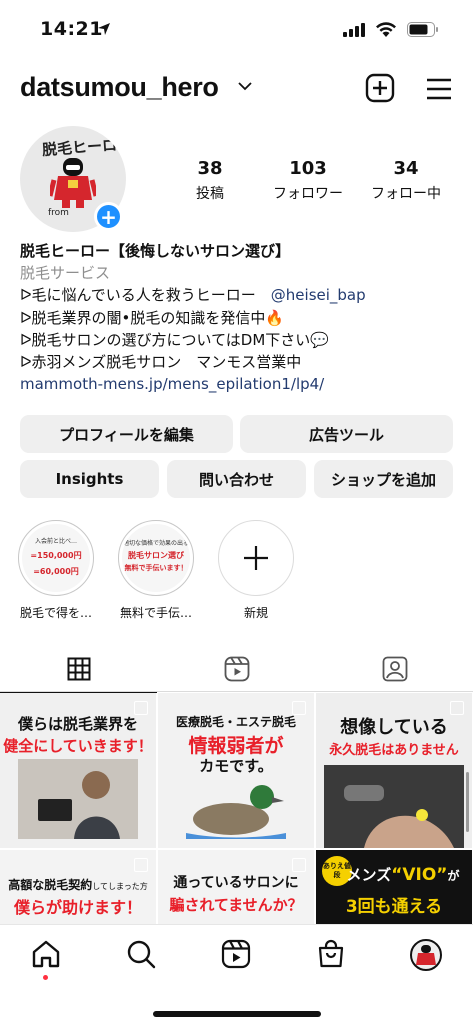 This screenshot has height=1024, width=473. What do you see at coordinates (126, 434) in the screenshot?
I see `edit-profile-button: プロフィールを編集` at bounding box center [126, 434].